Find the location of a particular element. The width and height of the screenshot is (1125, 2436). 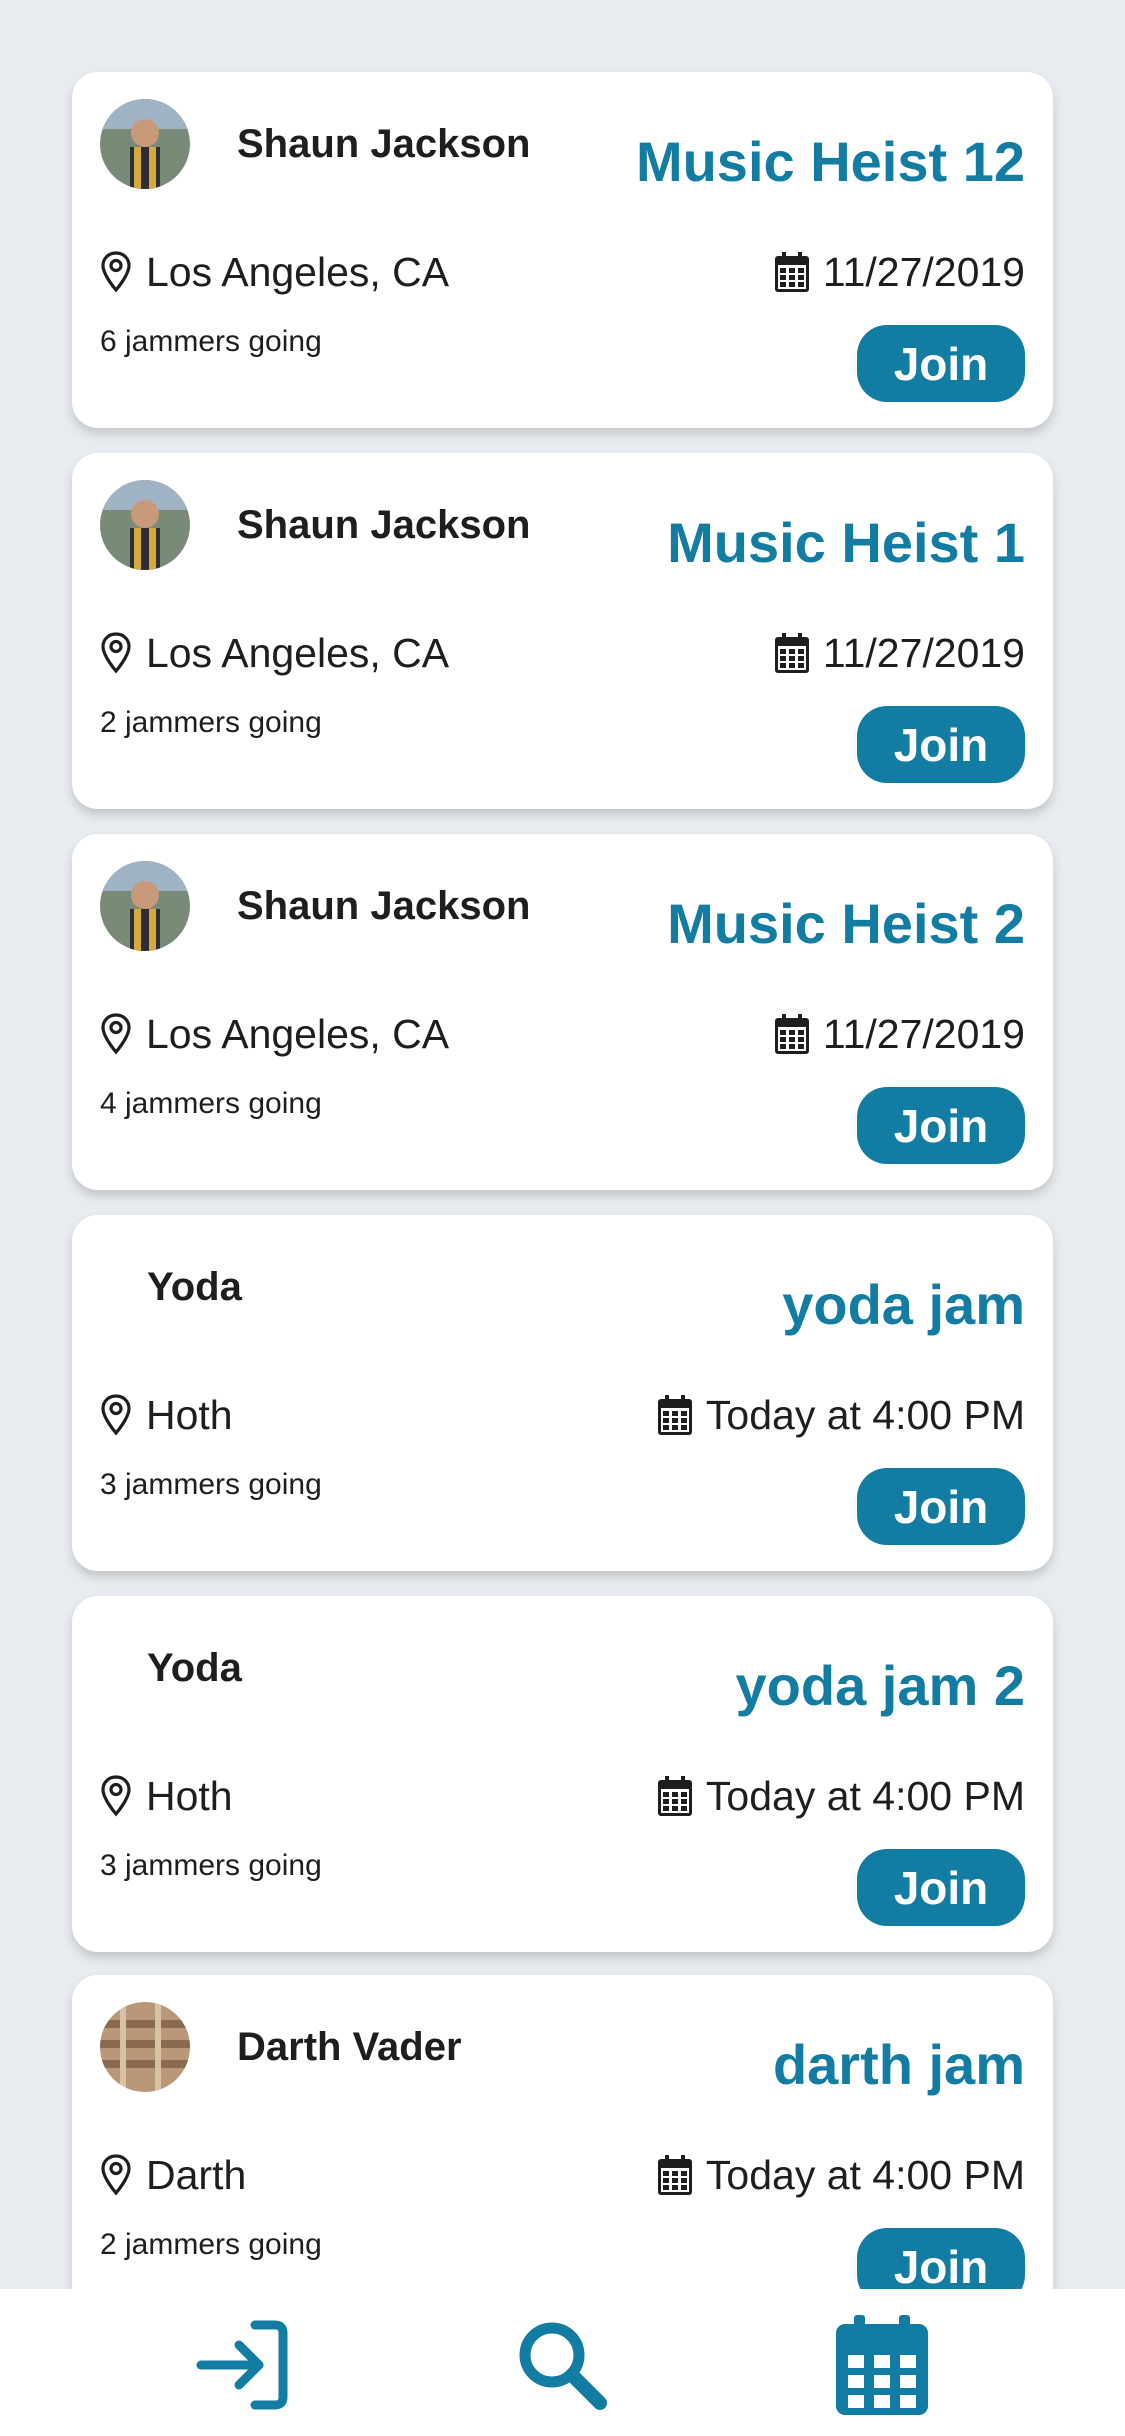

event-location: Darth is located at coordinates (173, 2175).